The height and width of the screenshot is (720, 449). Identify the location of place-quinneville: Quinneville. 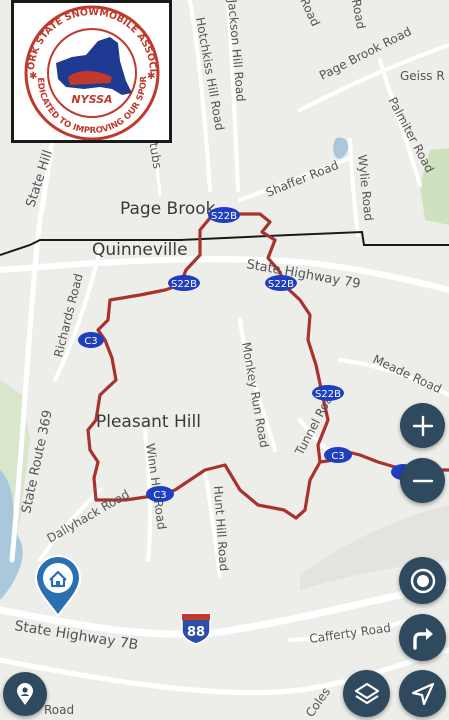
(140, 250).